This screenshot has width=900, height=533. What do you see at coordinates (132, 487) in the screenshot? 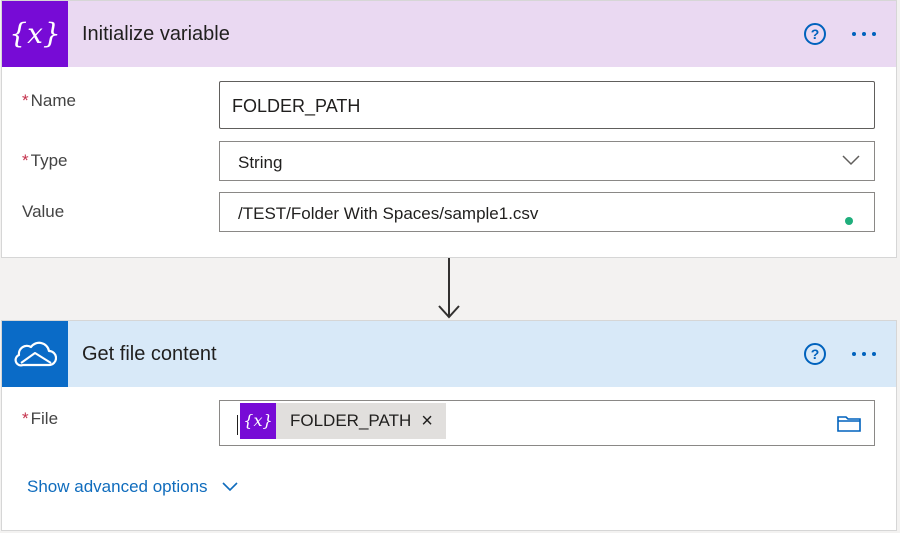
I see `show-advanced-options-link: Show advanced options` at bounding box center [132, 487].